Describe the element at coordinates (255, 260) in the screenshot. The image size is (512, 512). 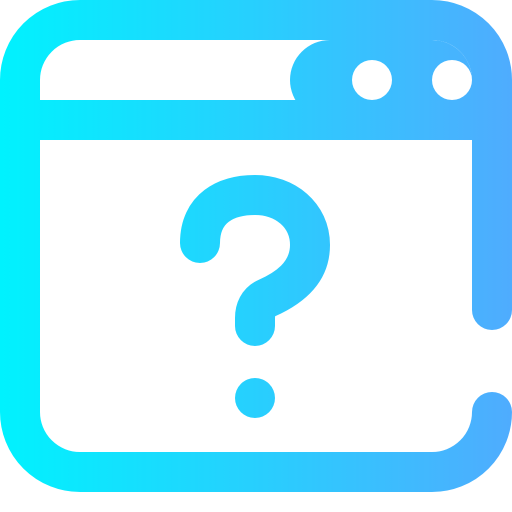
I see `question-mark-icon` at that location.